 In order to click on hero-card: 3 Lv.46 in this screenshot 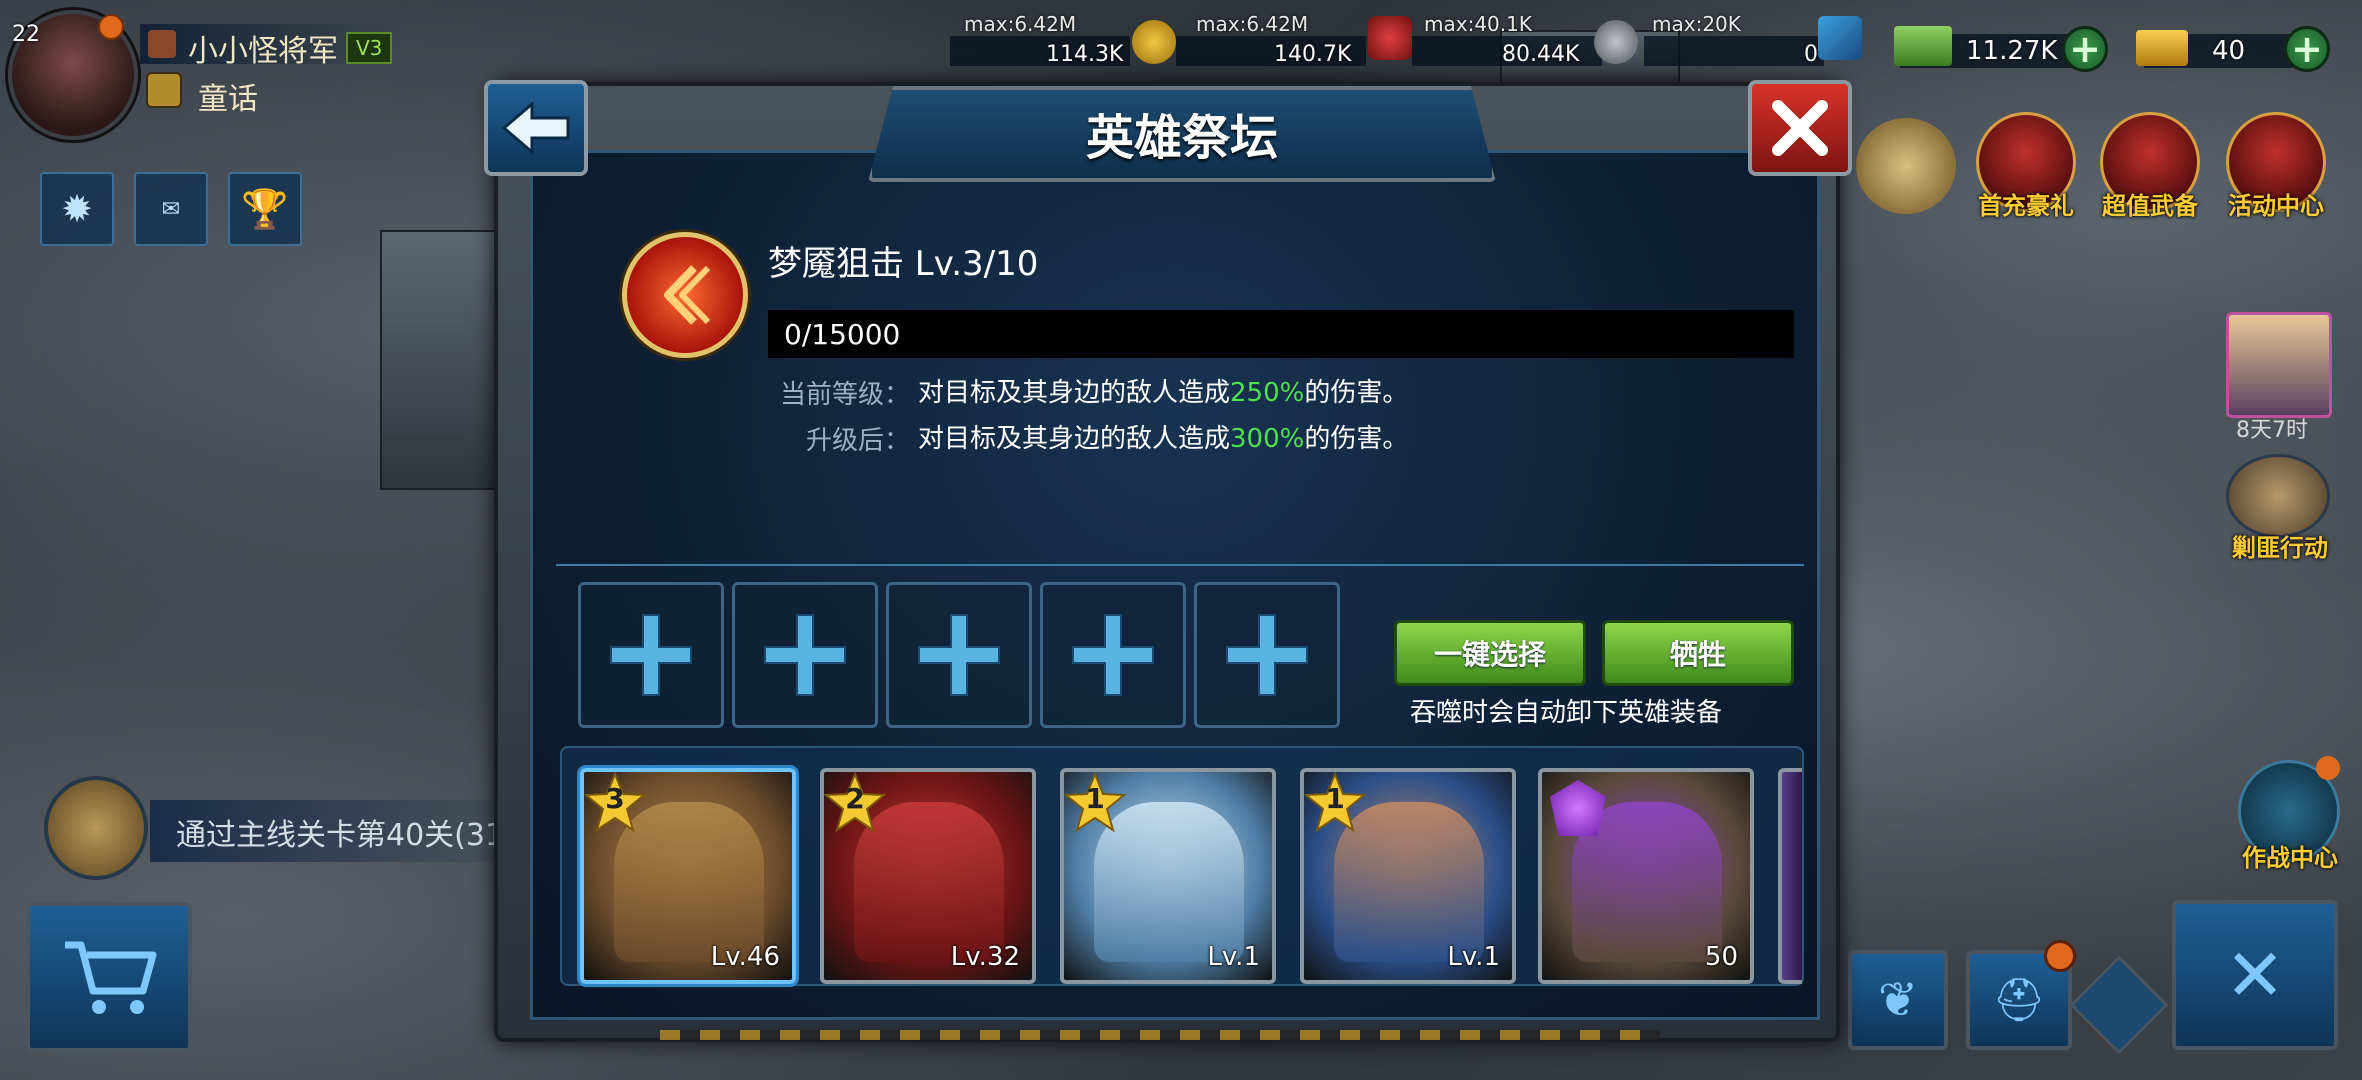, I will do `click(688, 876)`.